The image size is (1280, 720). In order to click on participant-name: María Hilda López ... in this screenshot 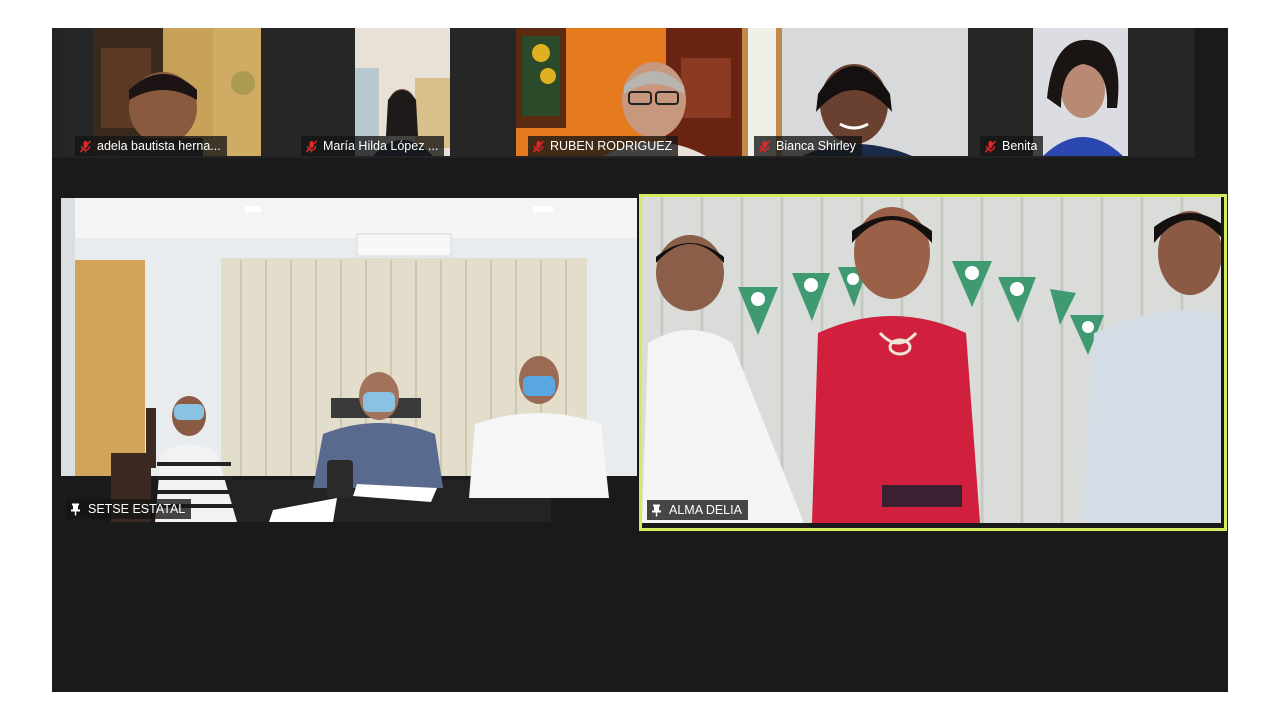, I will do `click(381, 146)`.